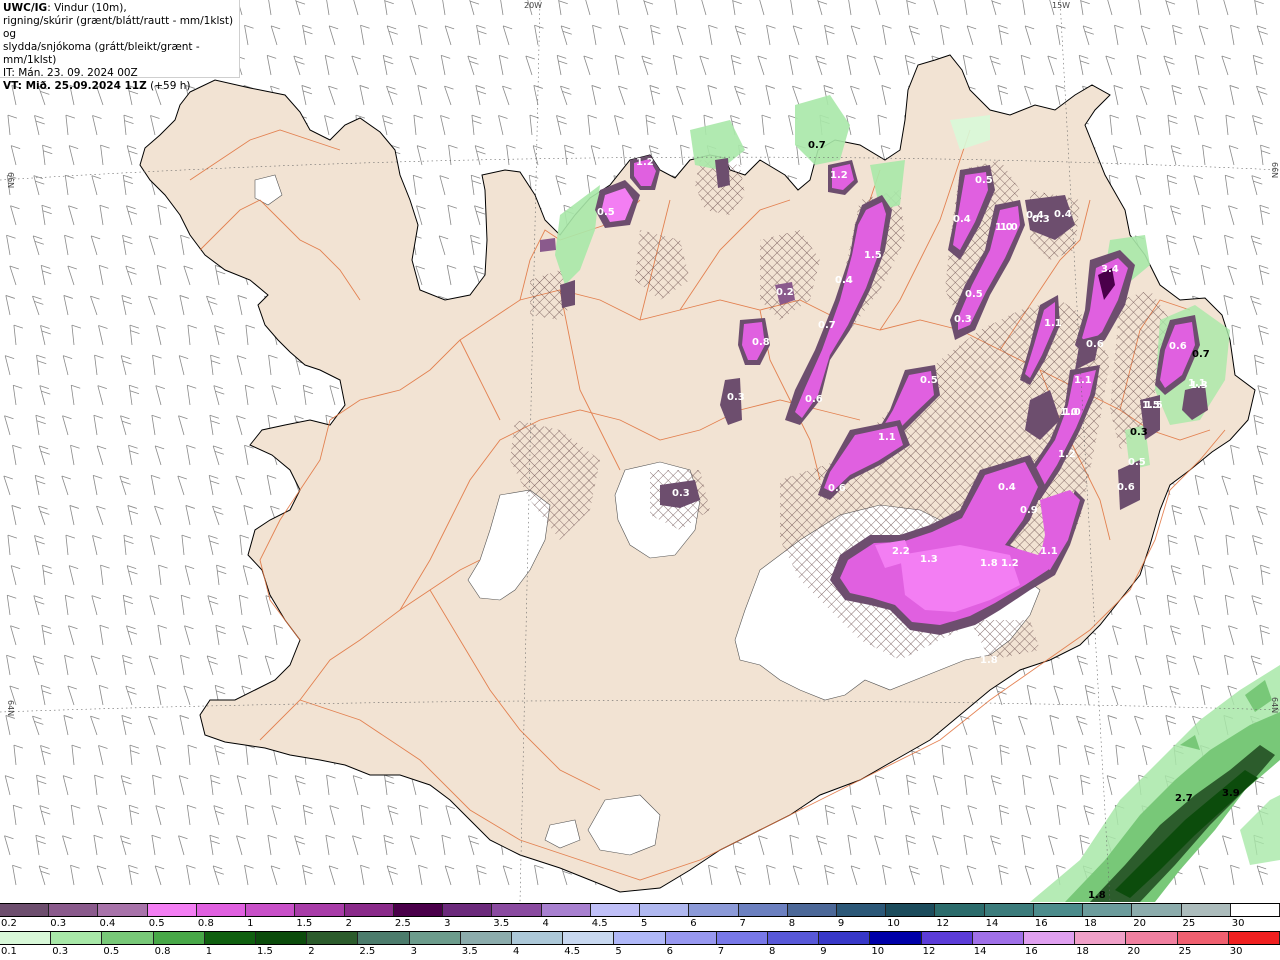 The image size is (1280, 960). What do you see at coordinates (1049, 551) in the screenshot?
I see `snow-value-label: 1.1` at bounding box center [1049, 551].